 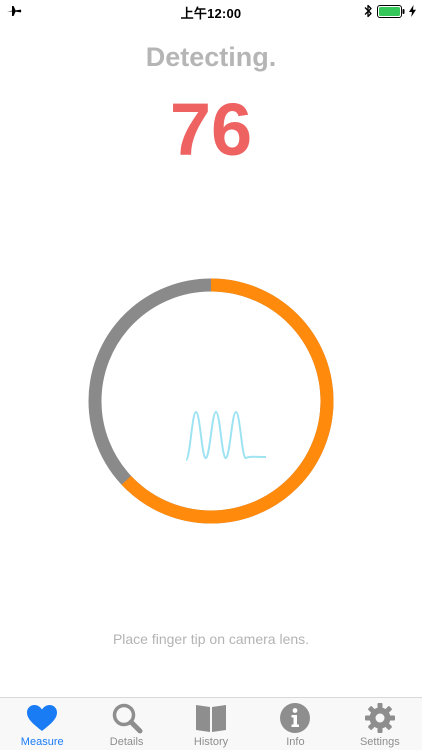 I want to click on info-icon, so click(x=295, y=718).